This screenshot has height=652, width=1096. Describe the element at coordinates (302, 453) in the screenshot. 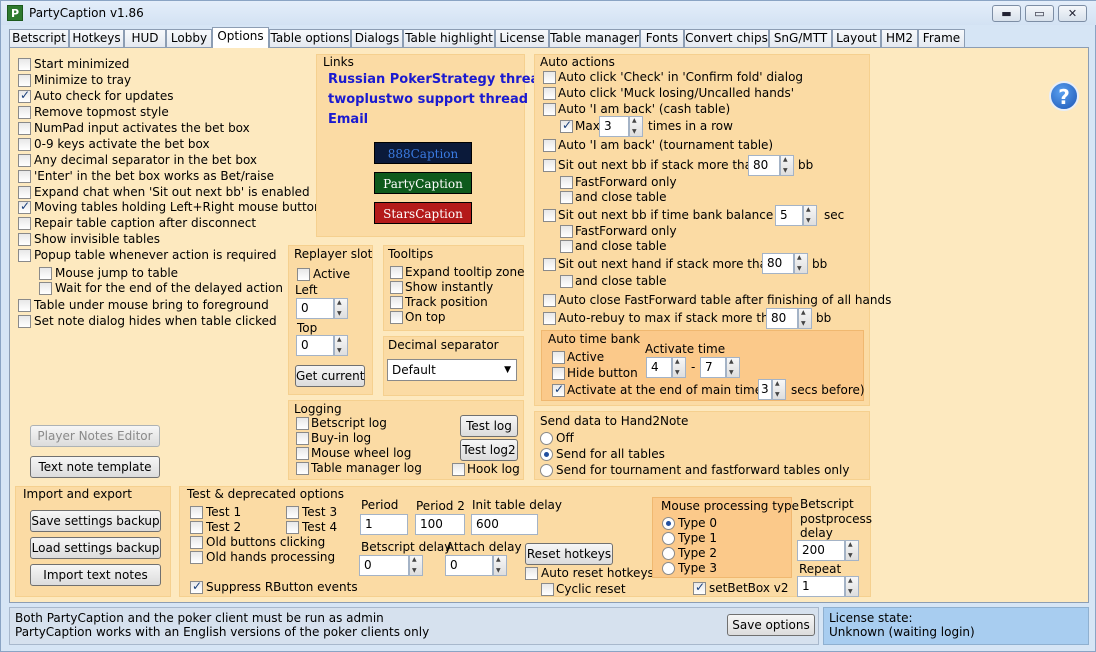

I see `mouse-wheel-log-checkbox` at that location.